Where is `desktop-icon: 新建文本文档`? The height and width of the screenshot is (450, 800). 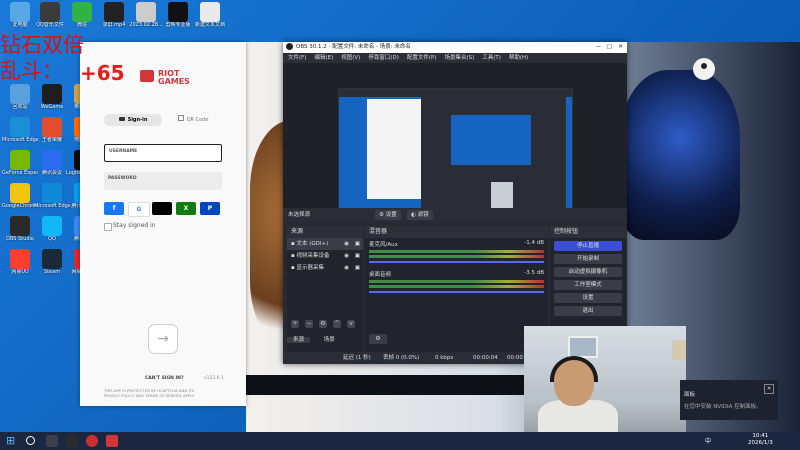 desktop-icon: 新建文本文档 is located at coordinates (210, 19).